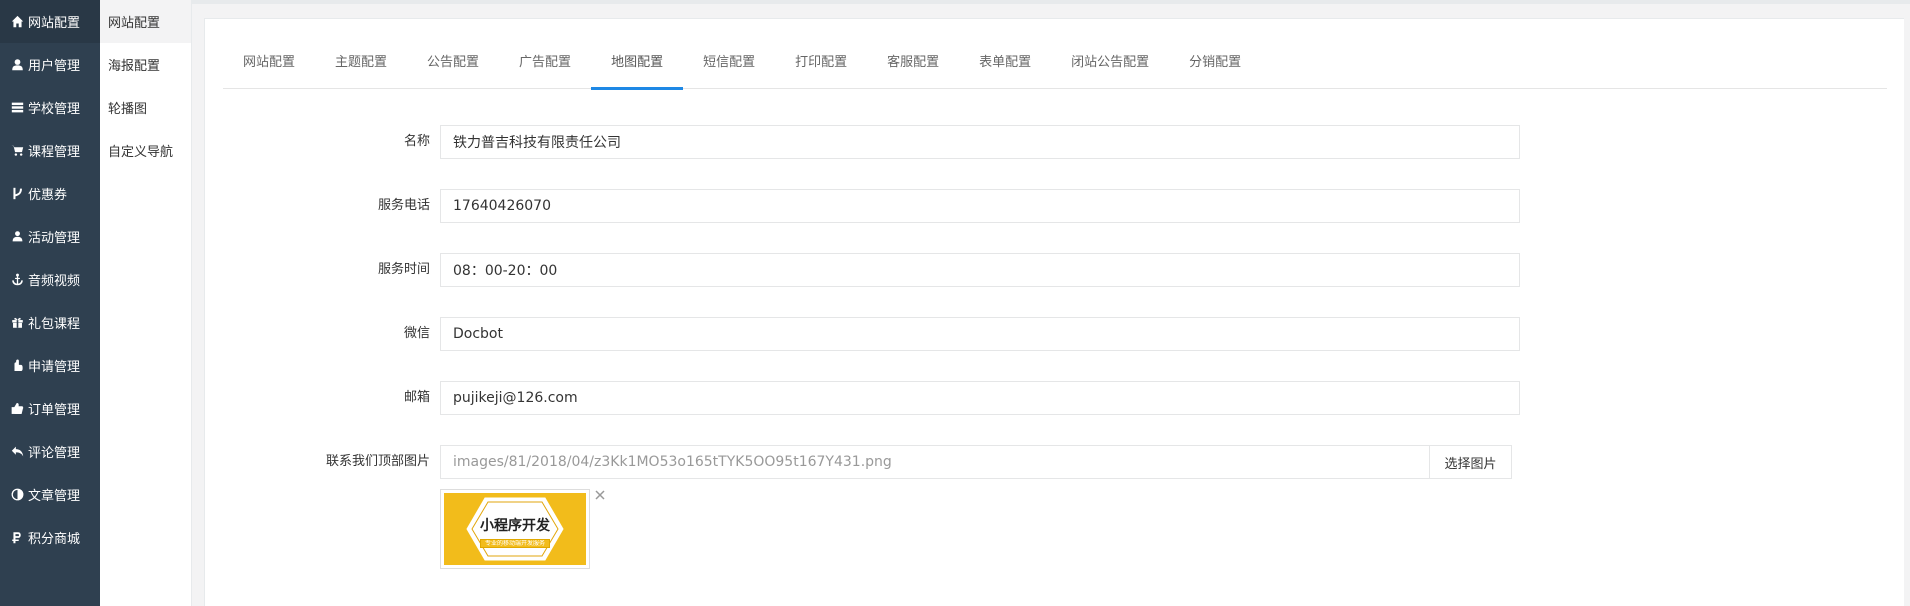 The image size is (1910, 606). Describe the element at coordinates (54, 367) in the screenshot. I see `sidebar-item-label: 申请管理` at that location.